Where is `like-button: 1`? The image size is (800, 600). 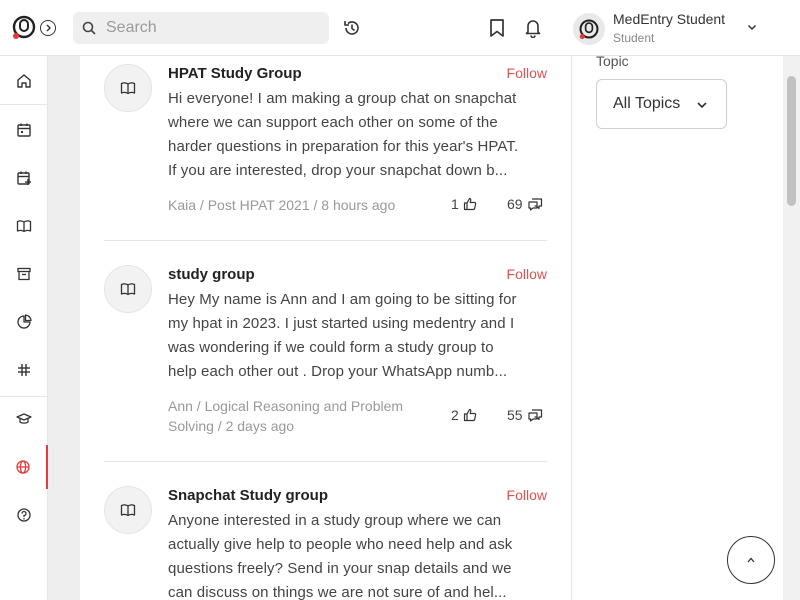 like-button: 1 is located at coordinates (464, 204).